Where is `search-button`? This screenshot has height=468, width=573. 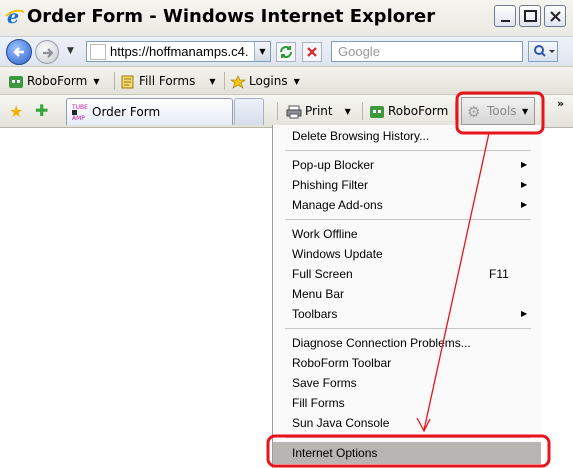
search-button is located at coordinates (543, 51).